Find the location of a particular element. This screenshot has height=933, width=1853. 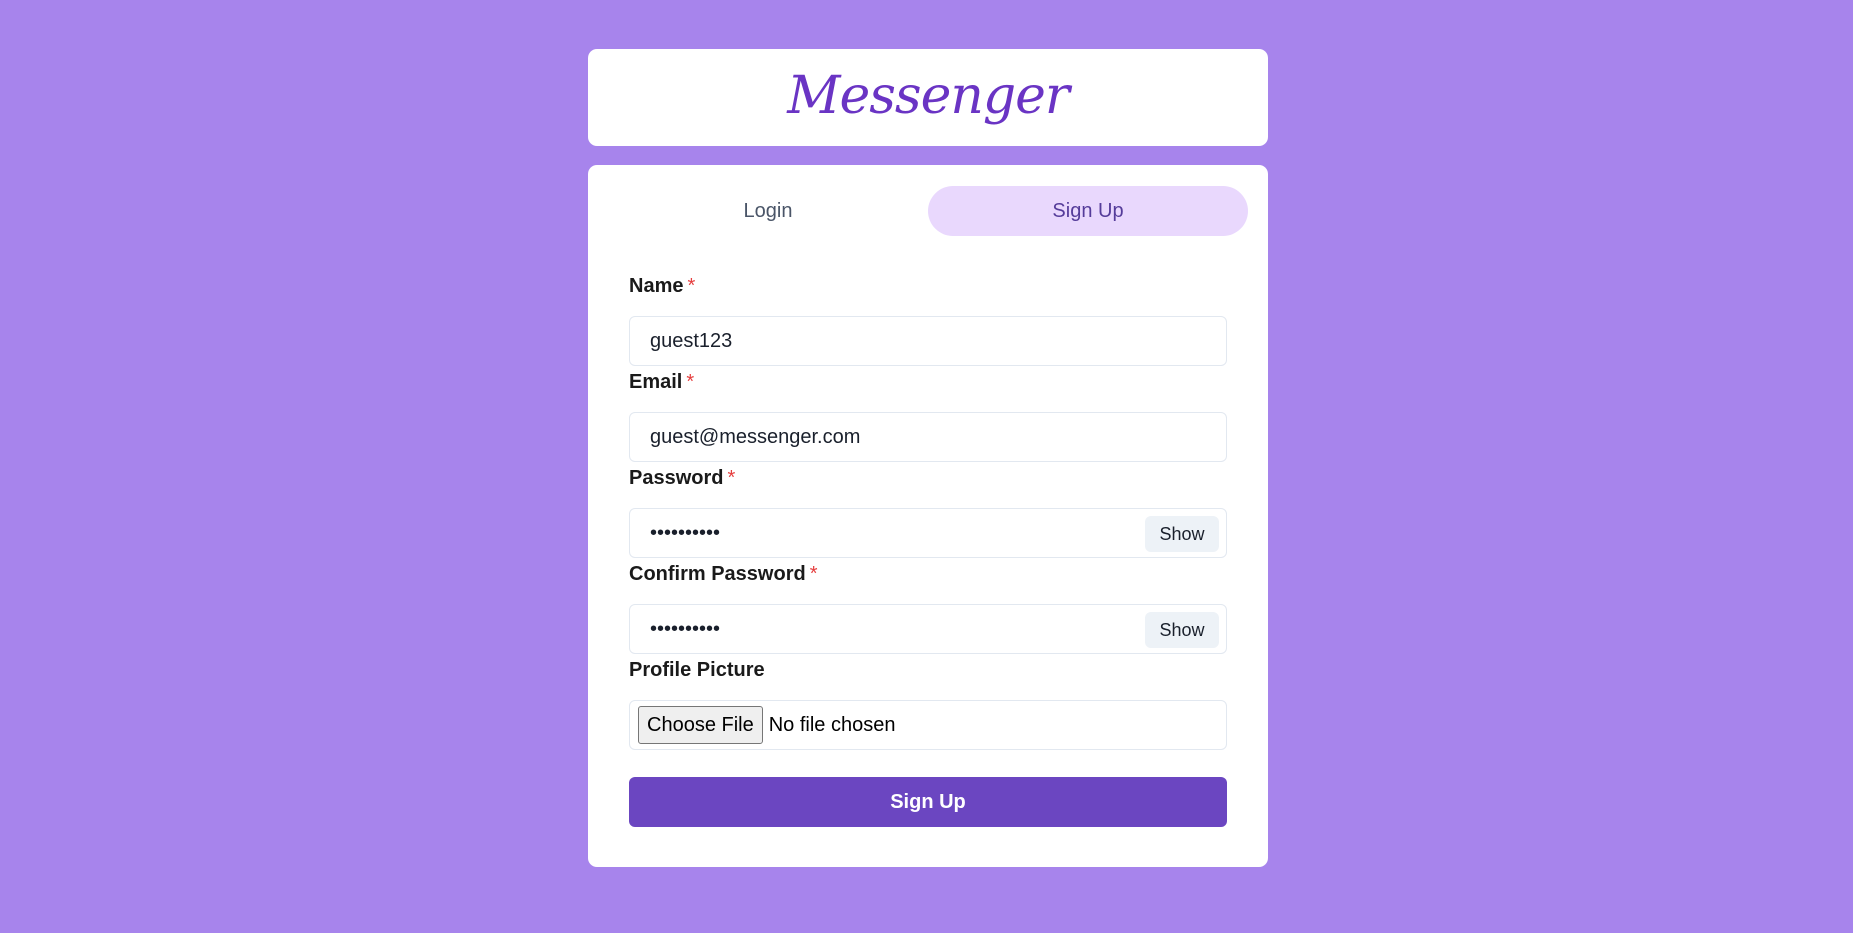

profile-picture-label-text: Profile Picture is located at coordinates (697, 670).